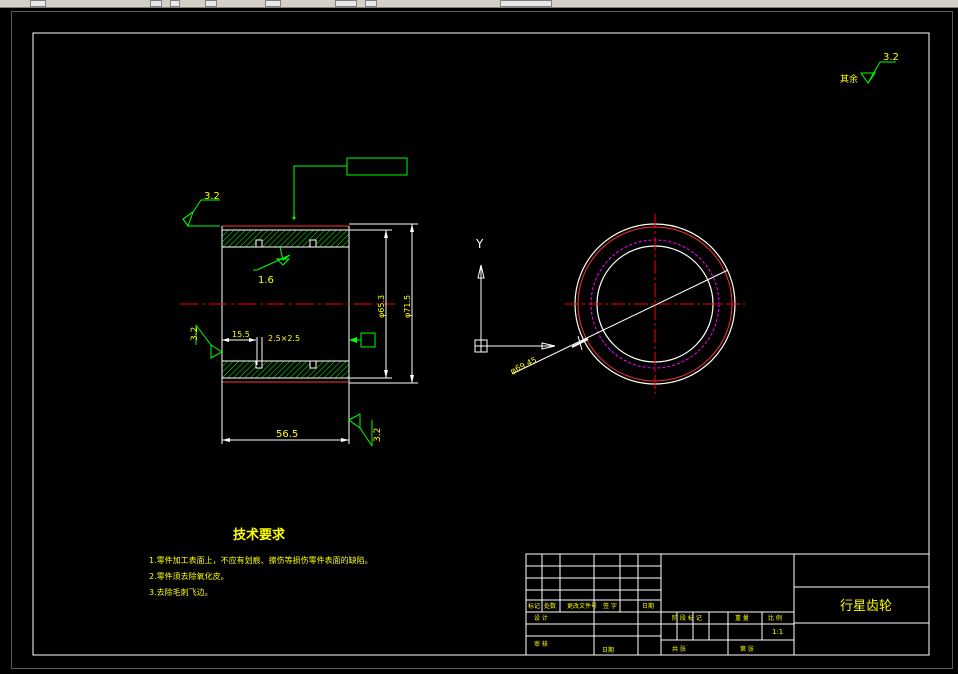 This screenshot has height=674, width=958. What do you see at coordinates (272, 266) in the screenshot?
I see `roughness-symbol-inner: 1.6` at bounding box center [272, 266].